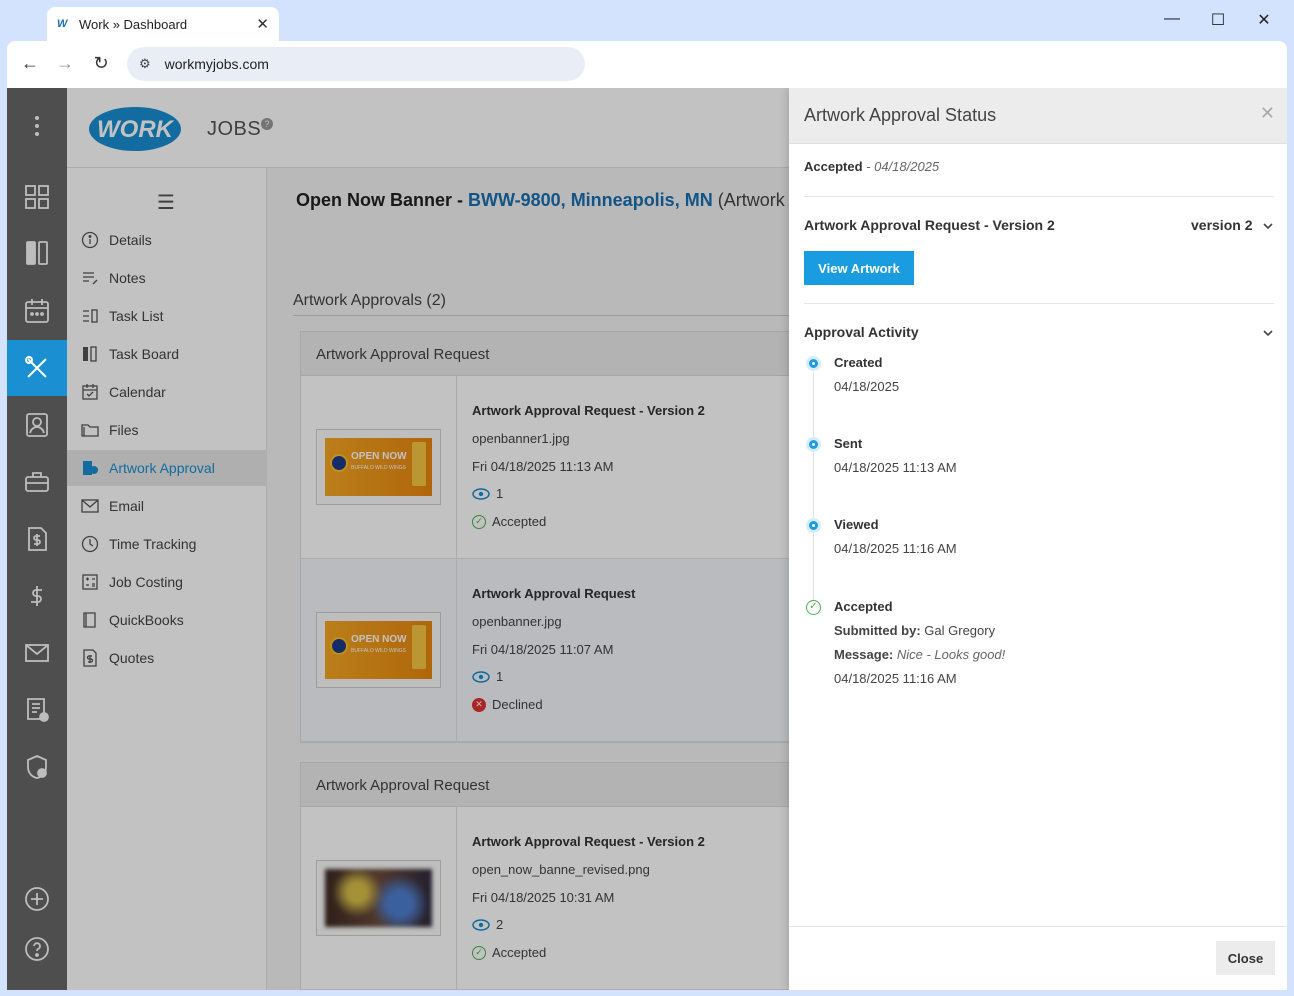  I want to click on address-bar: ⚙ workmyjobs.com, so click(356, 64).